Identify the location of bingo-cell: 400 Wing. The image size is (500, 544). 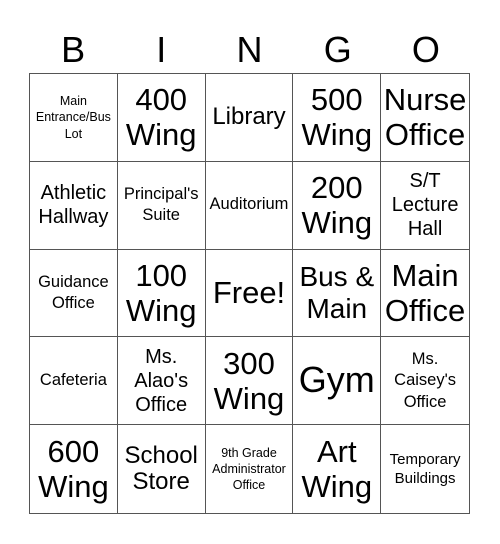
(161, 118).